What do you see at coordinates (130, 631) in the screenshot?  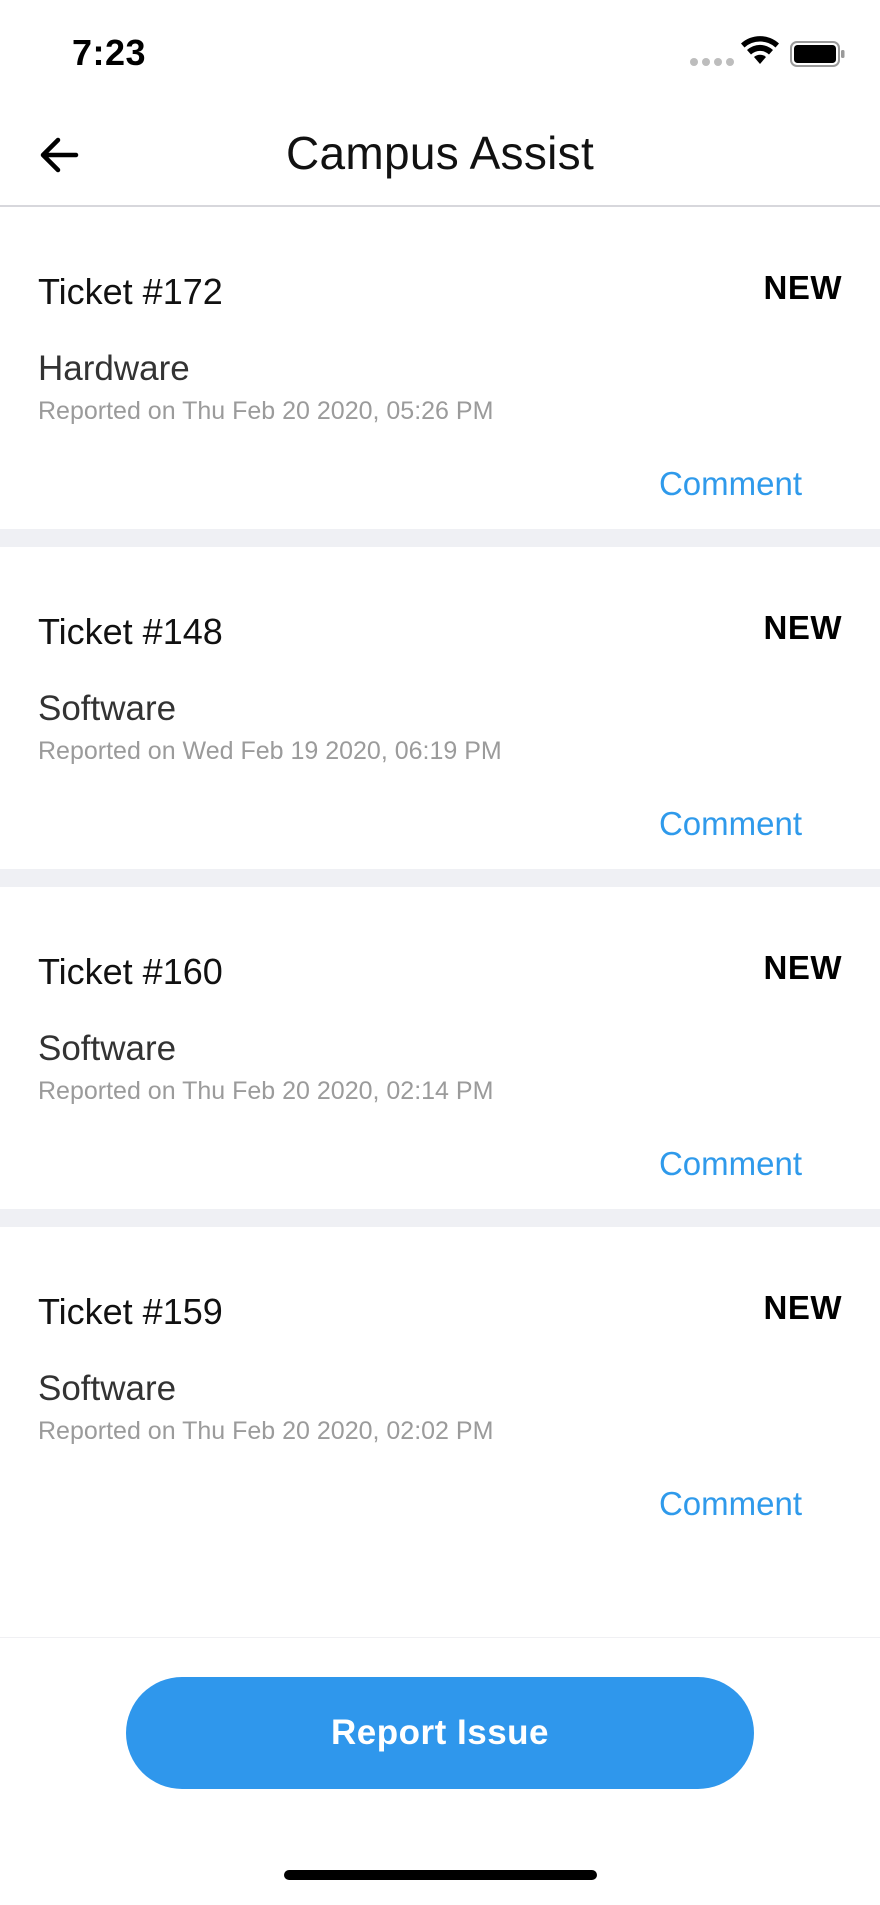 I see `ticket-number: Ticket #148` at bounding box center [130, 631].